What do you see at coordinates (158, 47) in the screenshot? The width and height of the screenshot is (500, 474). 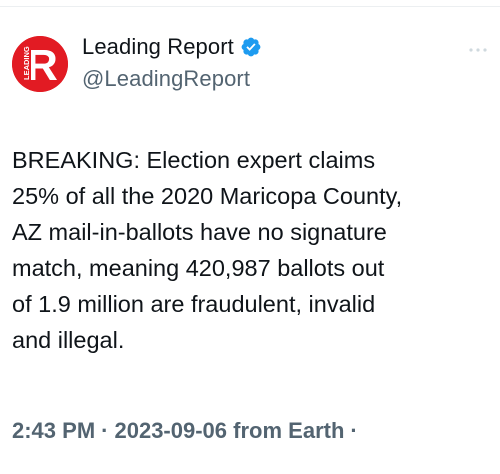 I see `display-name: Leading Report` at bounding box center [158, 47].